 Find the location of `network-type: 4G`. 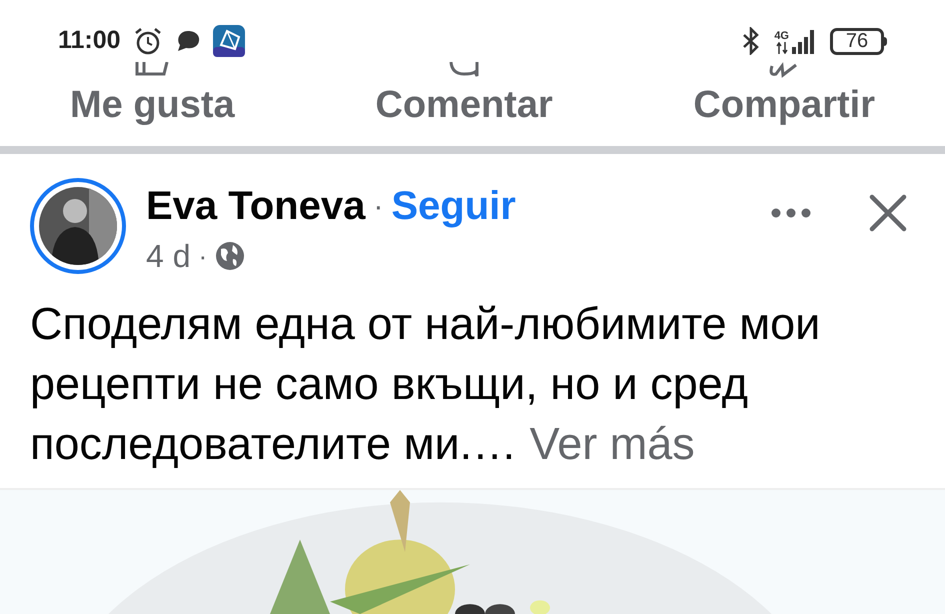

network-type: 4G is located at coordinates (781, 36).